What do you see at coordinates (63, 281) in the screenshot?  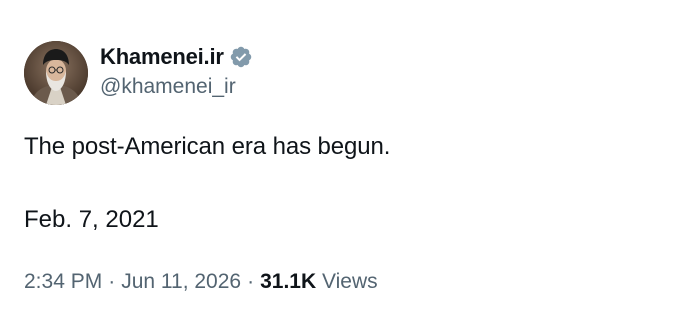 I see `tweet-time: 2:34 PM` at bounding box center [63, 281].